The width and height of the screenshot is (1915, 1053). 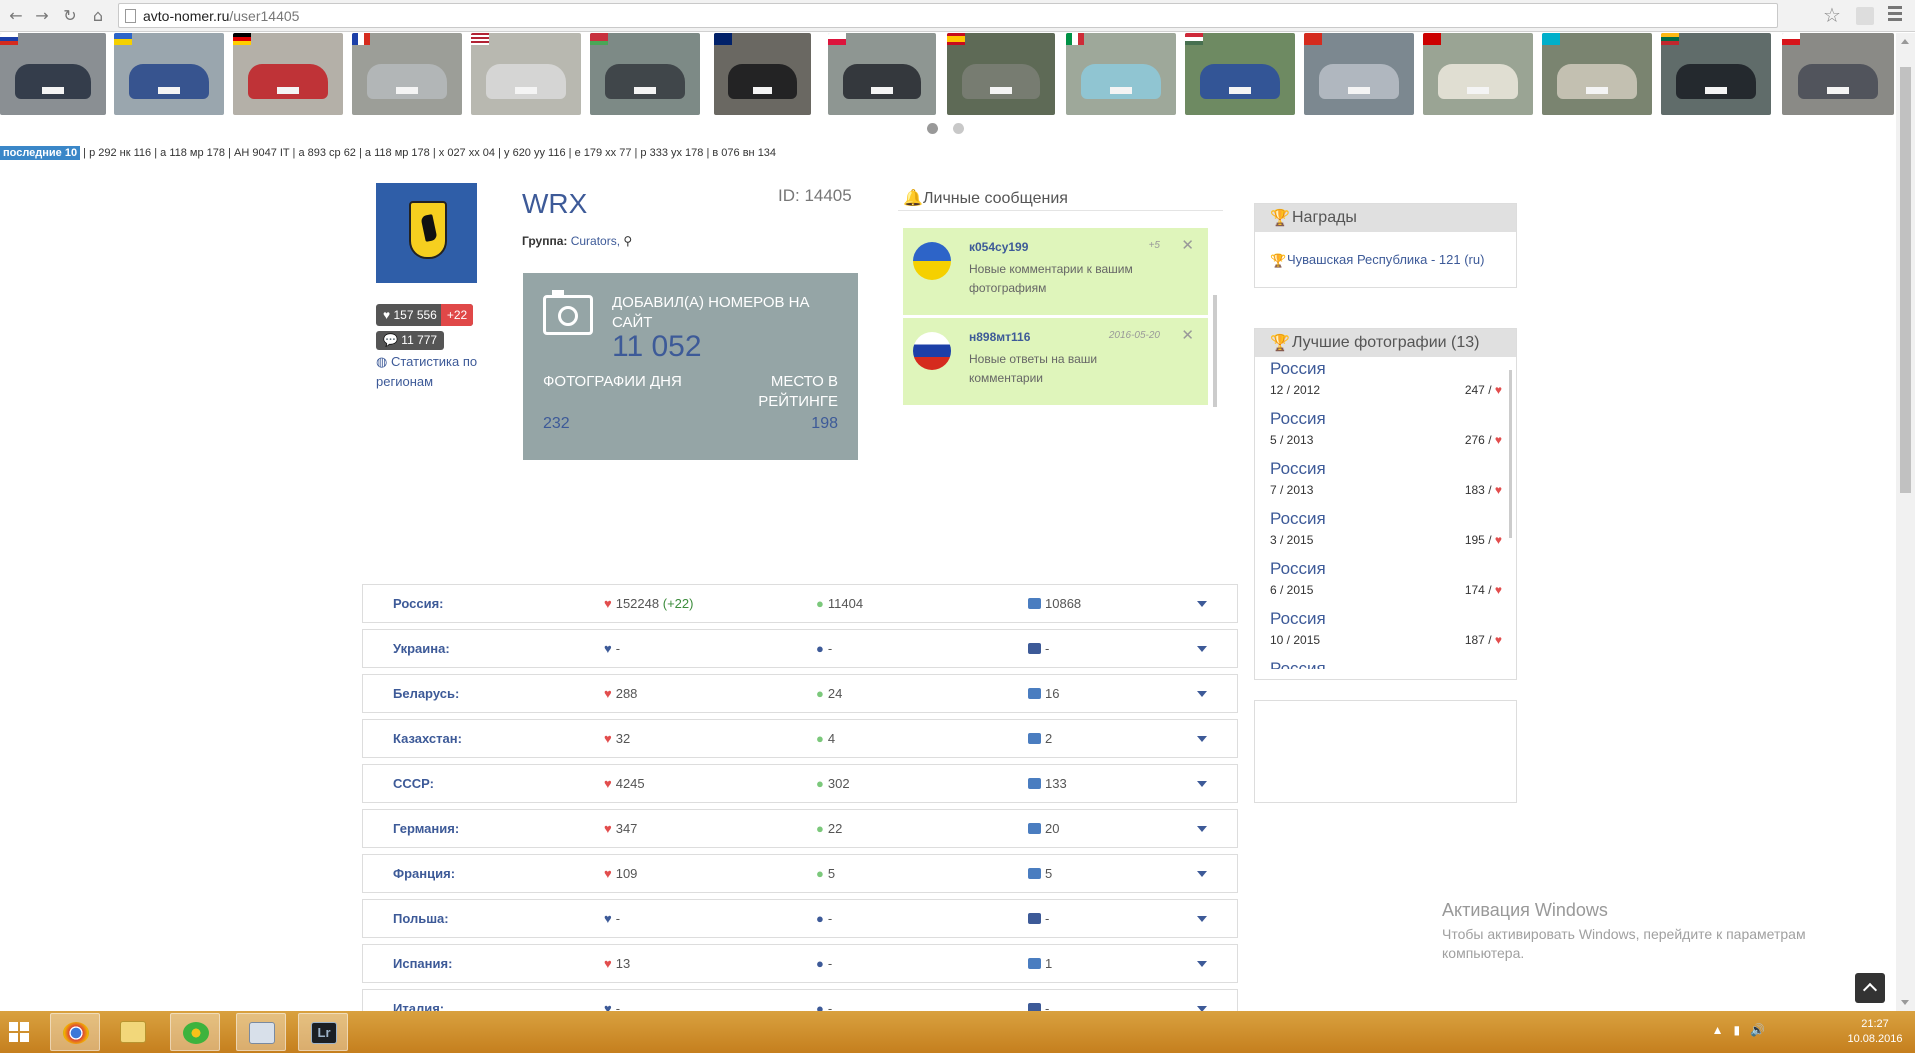 What do you see at coordinates (1385, 534) in the screenshot?
I see `best-photo-item: Россия 3 / 2015 195 / ♥` at bounding box center [1385, 534].